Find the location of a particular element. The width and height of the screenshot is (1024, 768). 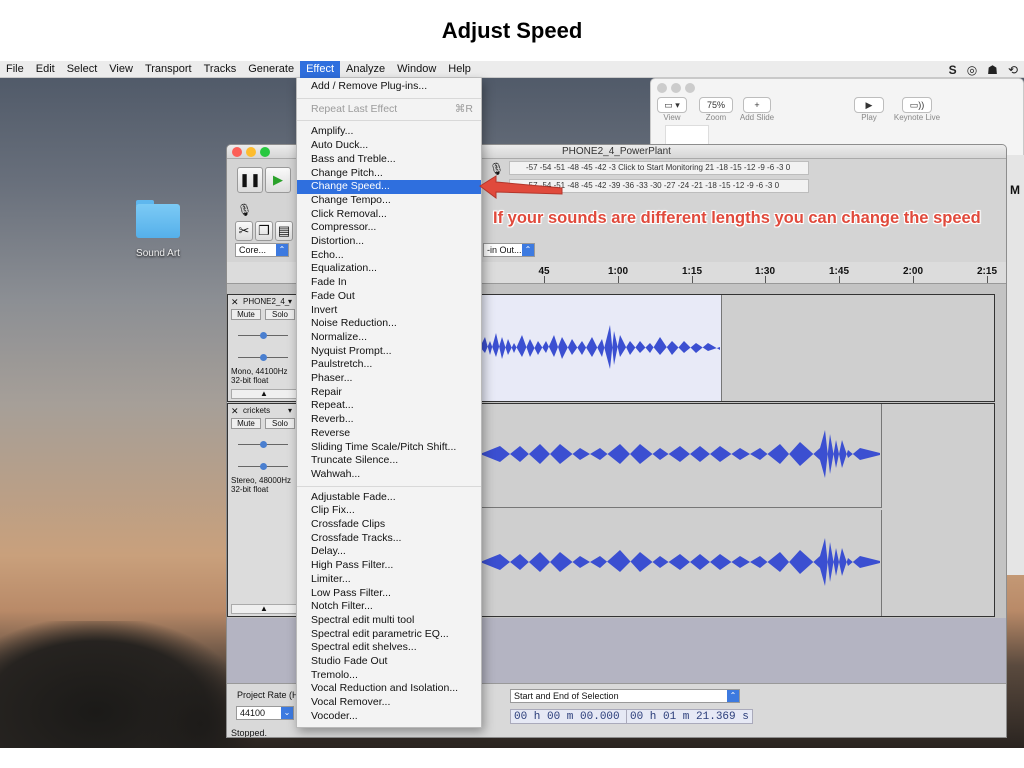

menu-select: Select is located at coordinates (82, 69).